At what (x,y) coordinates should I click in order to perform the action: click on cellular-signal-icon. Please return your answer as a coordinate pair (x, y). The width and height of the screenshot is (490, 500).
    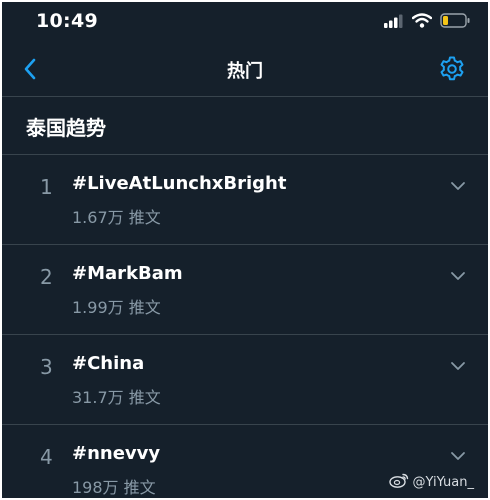
    Looking at the image, I should click on (394, 22).